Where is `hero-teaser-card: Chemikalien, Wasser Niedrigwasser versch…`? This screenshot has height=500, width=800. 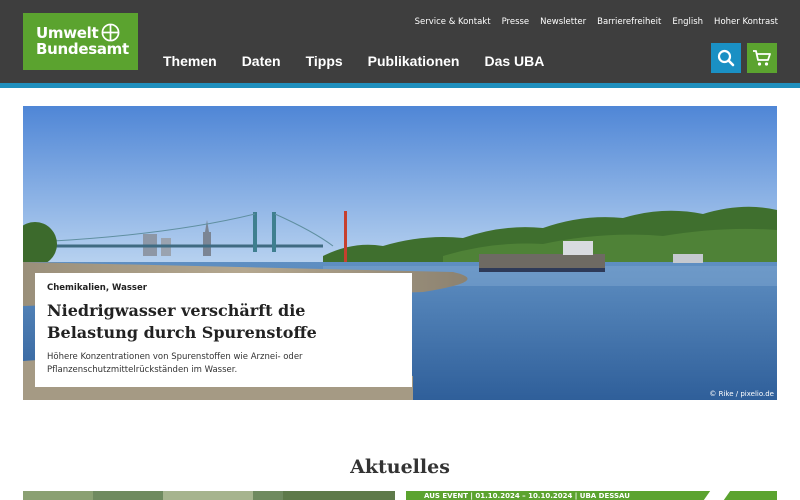
hero-teaser-card: Chemikalien, Wasser Niedrigwasser versch… is located at coordinates (223, 330).